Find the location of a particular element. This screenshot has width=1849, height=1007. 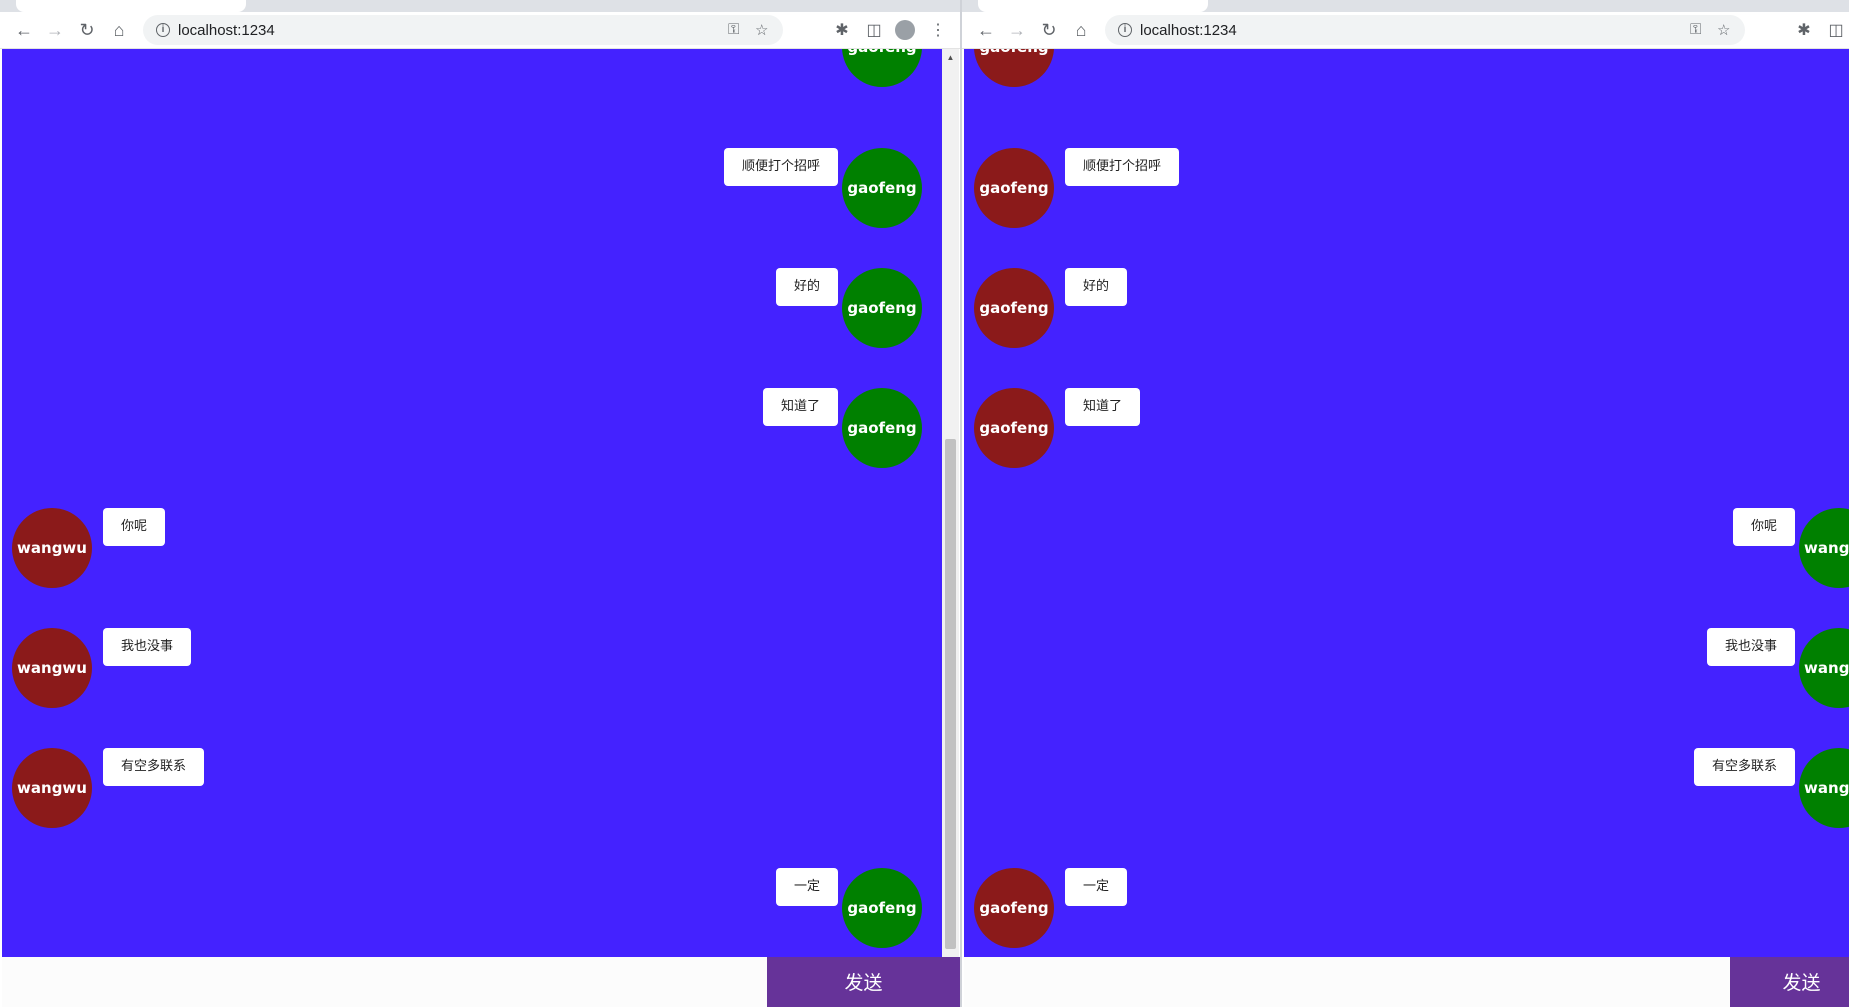

message-row: 你呢 wangwu is located at coordinates (1406, 548).